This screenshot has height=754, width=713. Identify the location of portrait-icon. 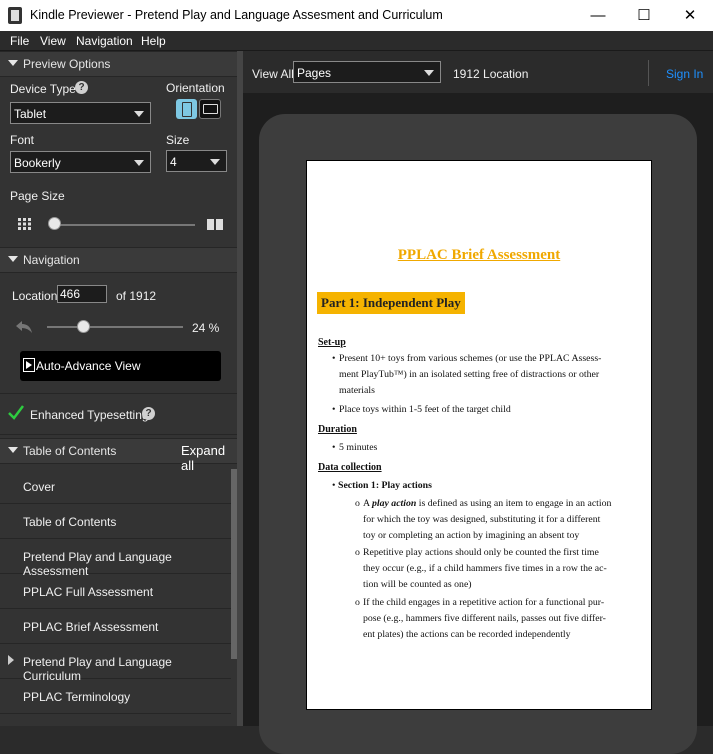
(187, 109).